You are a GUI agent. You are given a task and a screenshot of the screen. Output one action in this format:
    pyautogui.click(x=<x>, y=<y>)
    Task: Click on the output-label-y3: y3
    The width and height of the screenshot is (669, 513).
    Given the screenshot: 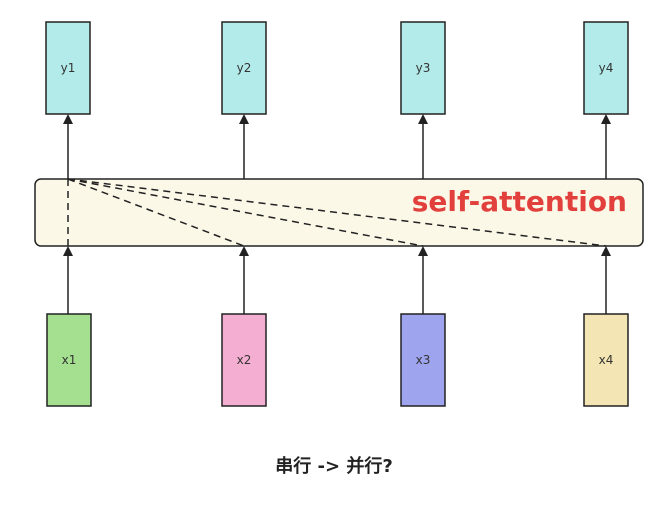 What is the action you would take?
    pyautogui.click(x=423, y=68)
    